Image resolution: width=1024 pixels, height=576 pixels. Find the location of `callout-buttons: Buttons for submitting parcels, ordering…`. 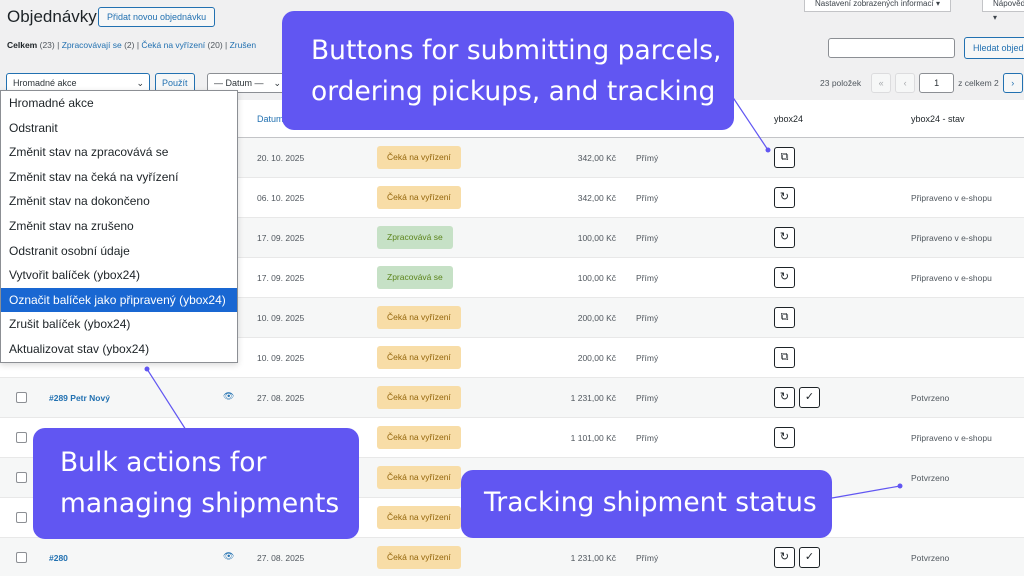

callout-buttons: Buttons for submitting parcels, ordering… is located at coordinates (508, 70).